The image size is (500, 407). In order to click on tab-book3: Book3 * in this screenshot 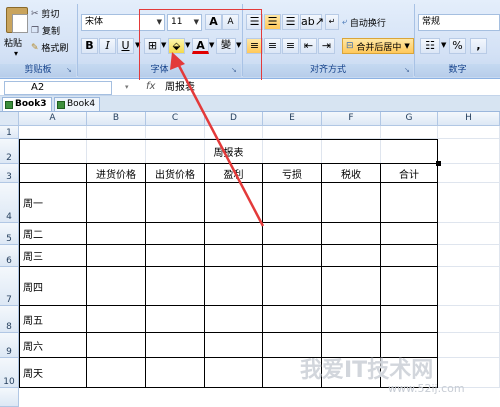, I will do `click(27, 109)`.